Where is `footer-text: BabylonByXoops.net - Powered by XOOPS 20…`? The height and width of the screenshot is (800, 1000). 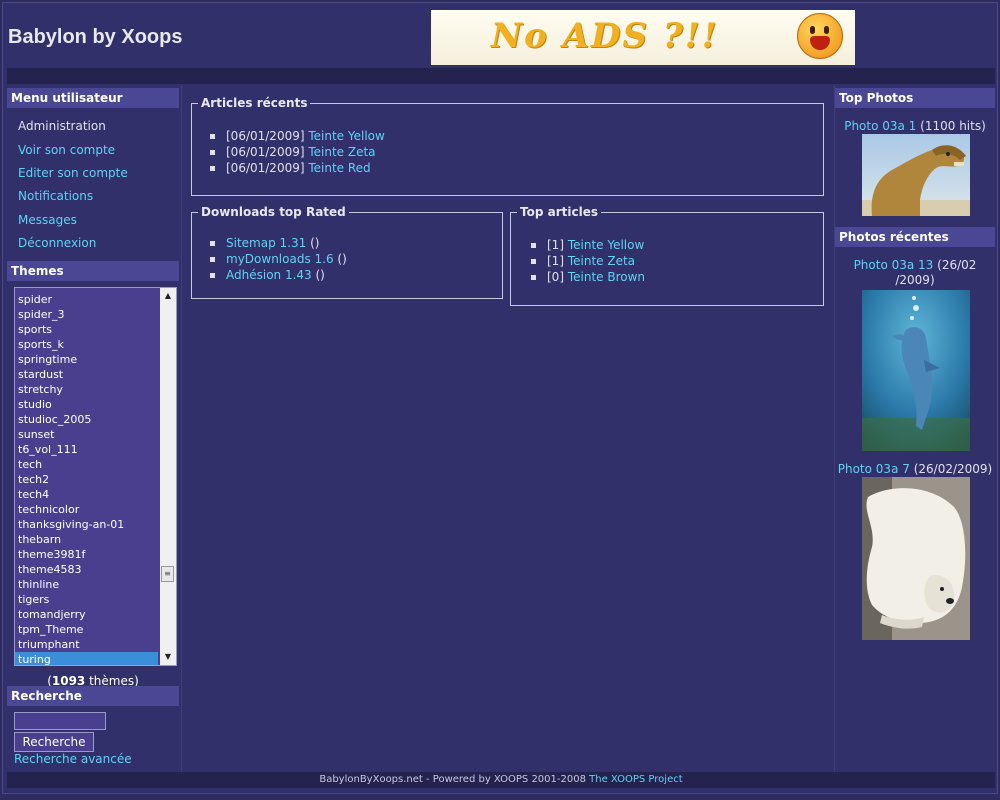 footer-text: BabylonByXoops.net - Powered by XOOPS 20… is located at coordinates (454, 779).